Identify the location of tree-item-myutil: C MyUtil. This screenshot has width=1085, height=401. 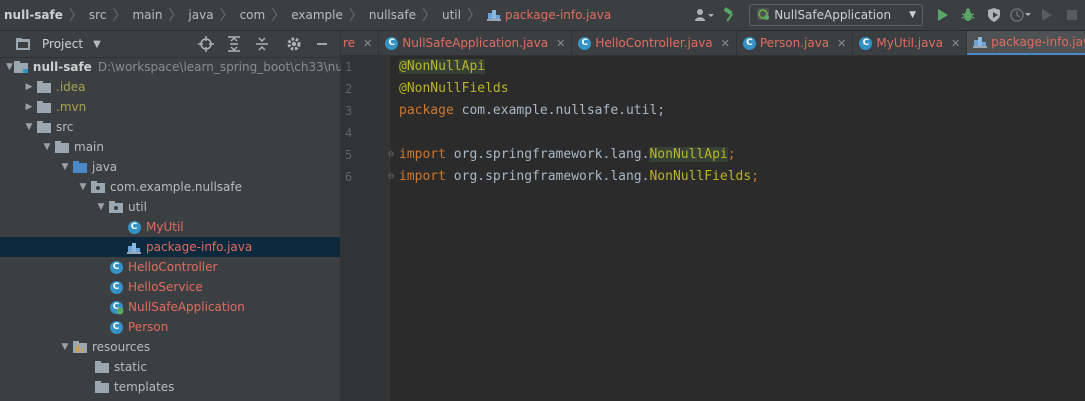
(170, 227).